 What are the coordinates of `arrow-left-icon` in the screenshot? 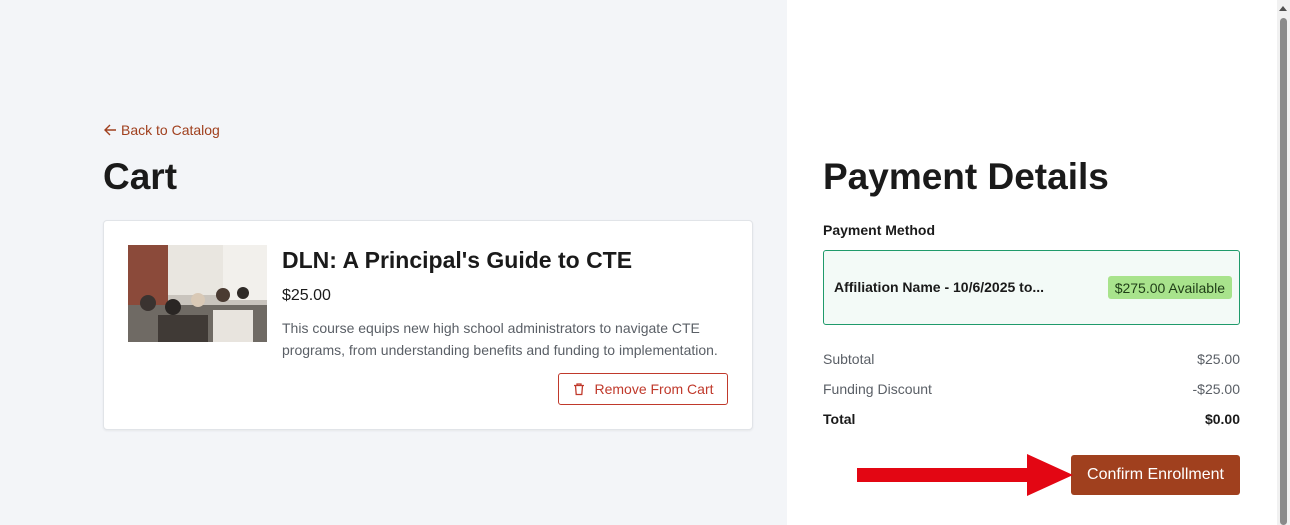 It's located at (110, 130).